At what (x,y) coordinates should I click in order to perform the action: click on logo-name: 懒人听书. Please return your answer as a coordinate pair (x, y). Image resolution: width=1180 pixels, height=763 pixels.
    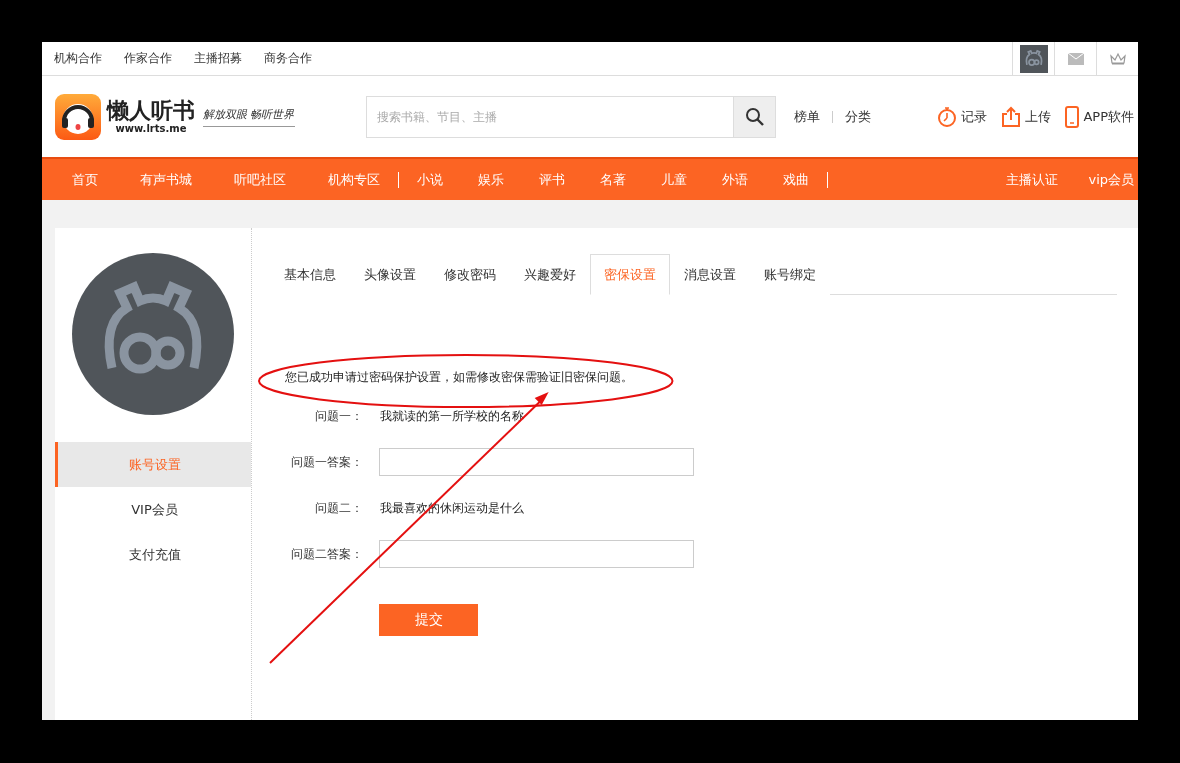
    Looking at the image, I should click on (151, 111).